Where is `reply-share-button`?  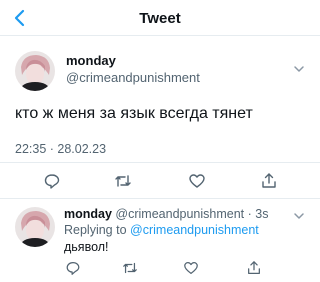 reply-share-button is located at coordinates (254, 268).